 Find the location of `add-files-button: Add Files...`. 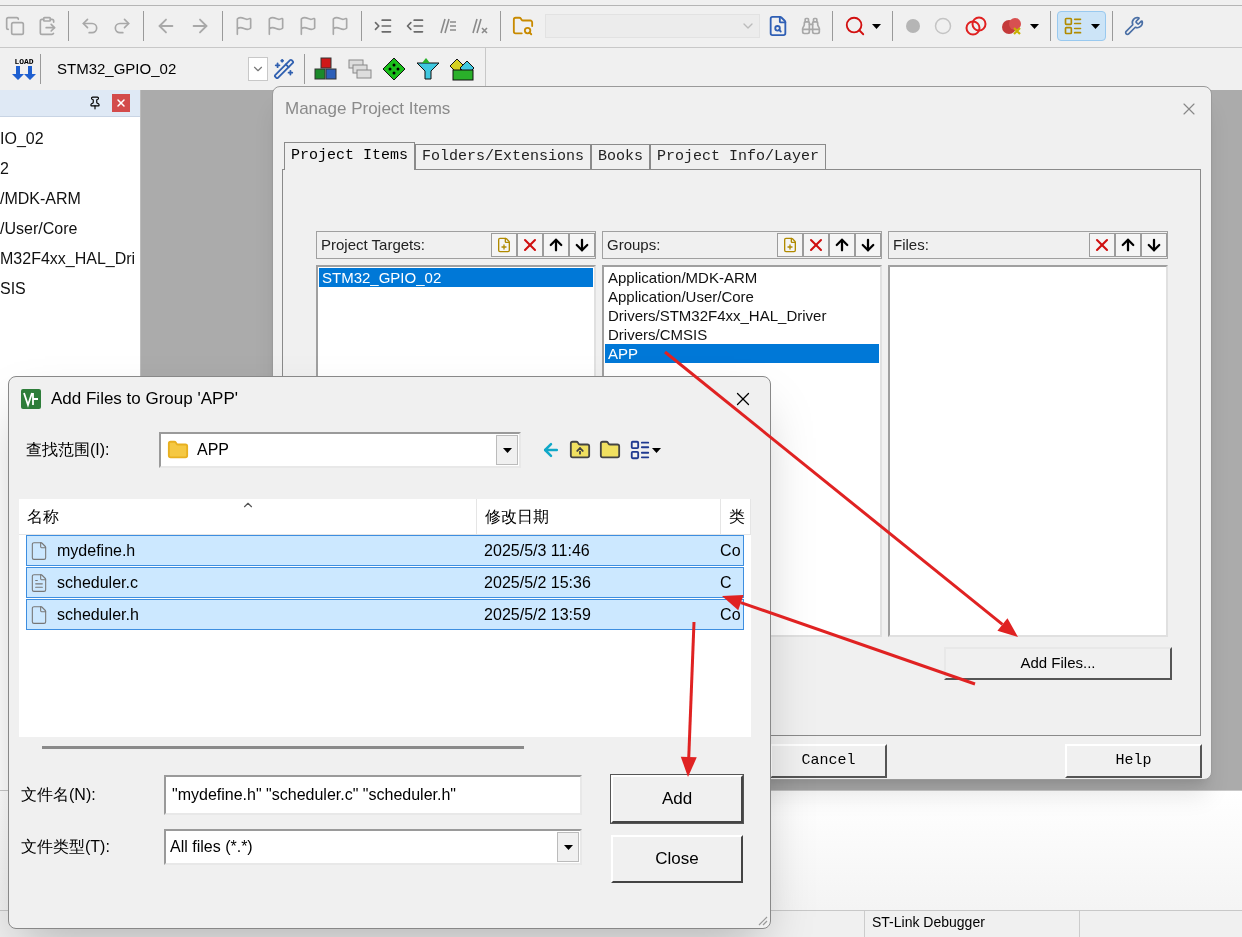

add-files-button: Add Files... is located at coordinates (1058, 663).